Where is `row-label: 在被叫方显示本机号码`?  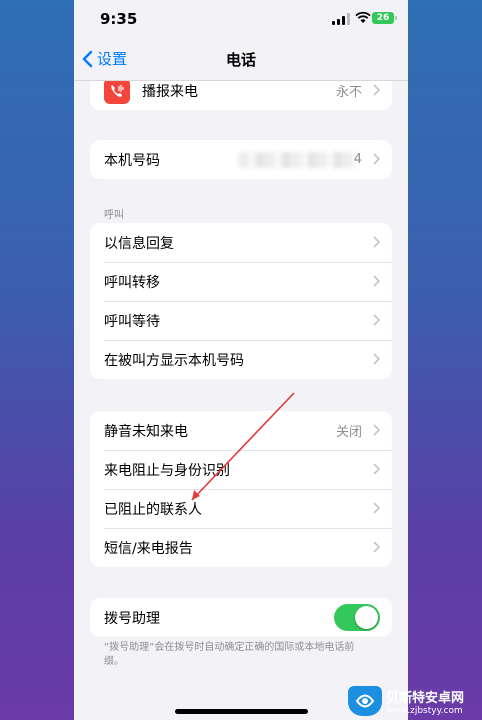 row-label: 在被叫方显示本机号码 is located at coordinates (174, 360).